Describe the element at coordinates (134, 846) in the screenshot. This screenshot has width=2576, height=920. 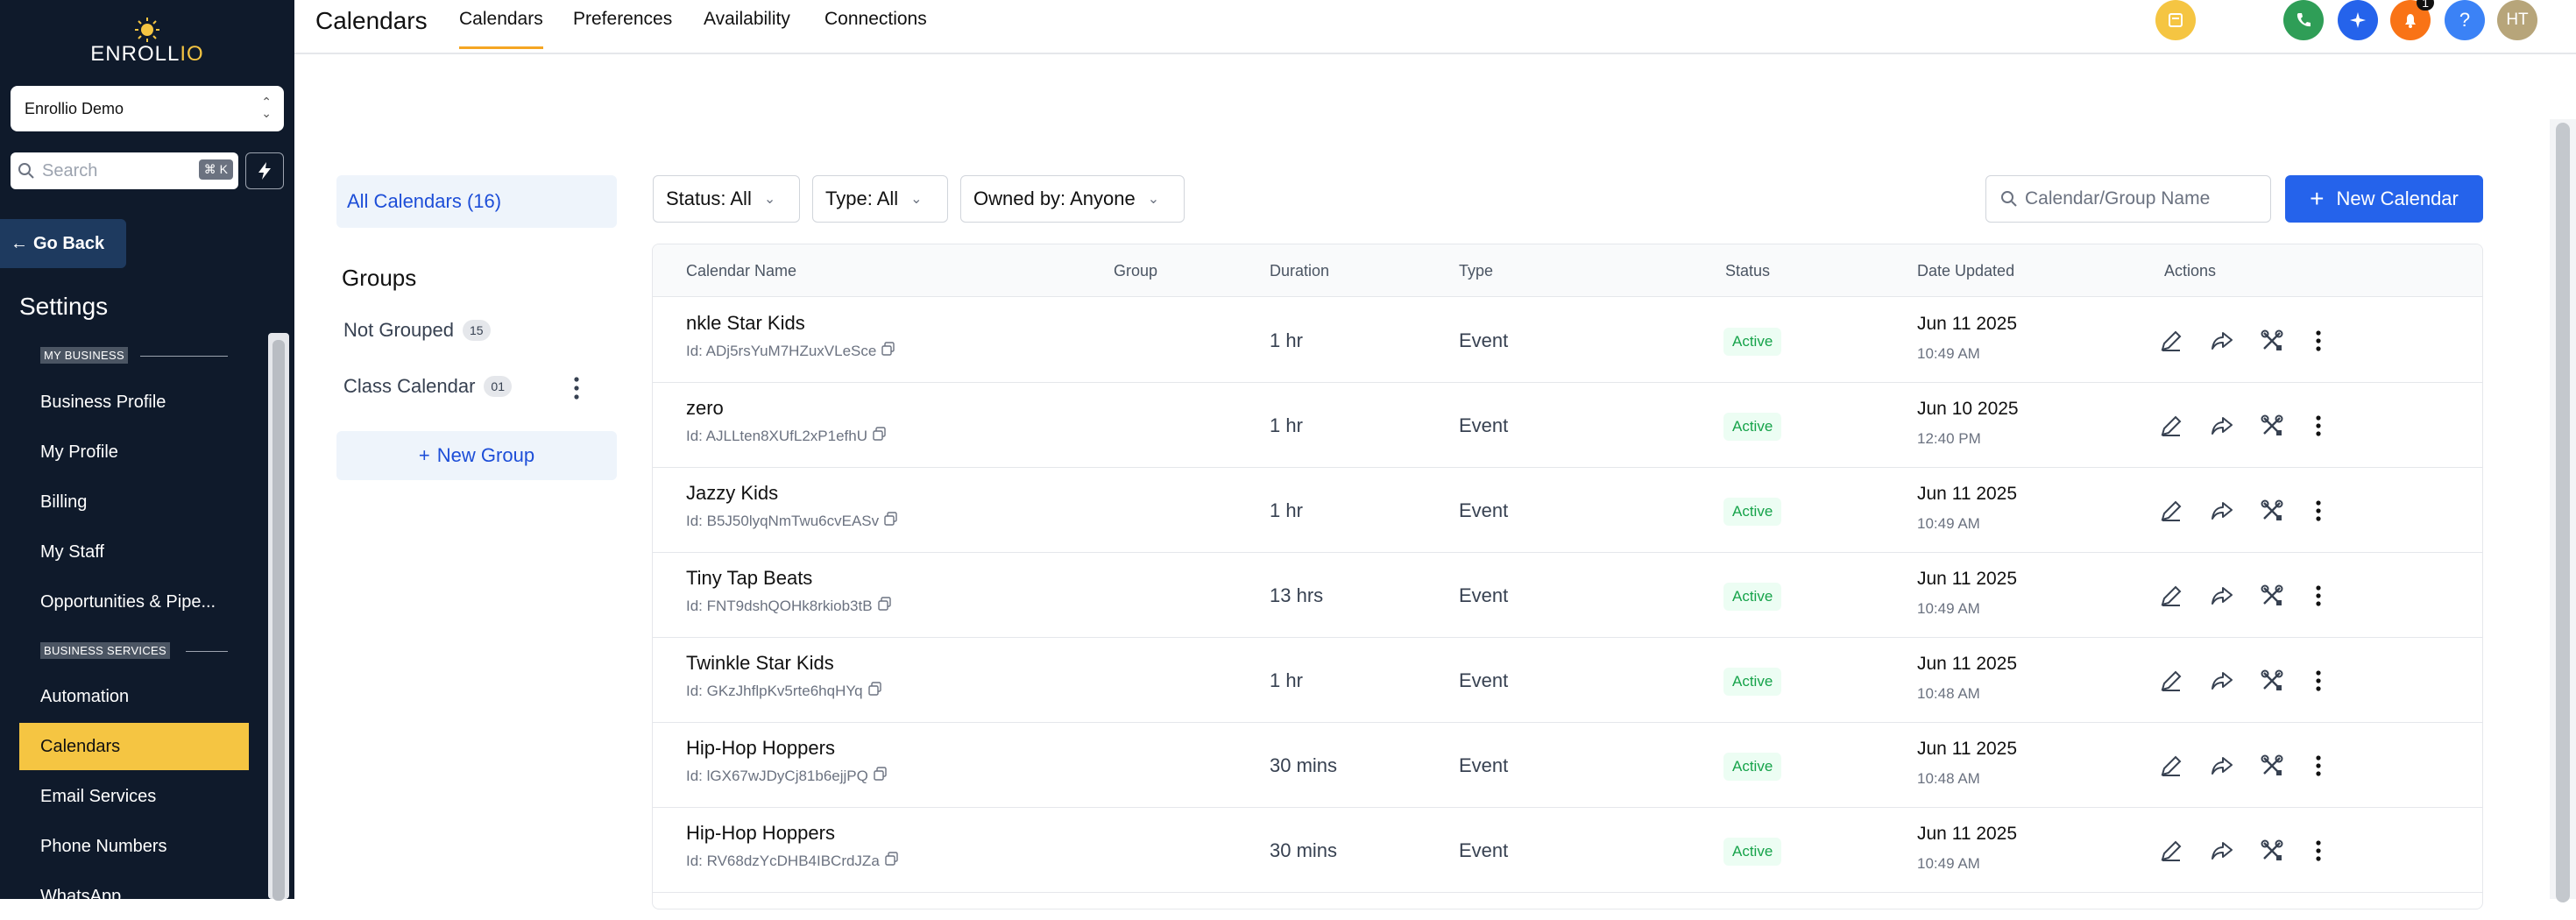
I see `sidebar-item-phone-numbers: Phone Numbers` at that location.